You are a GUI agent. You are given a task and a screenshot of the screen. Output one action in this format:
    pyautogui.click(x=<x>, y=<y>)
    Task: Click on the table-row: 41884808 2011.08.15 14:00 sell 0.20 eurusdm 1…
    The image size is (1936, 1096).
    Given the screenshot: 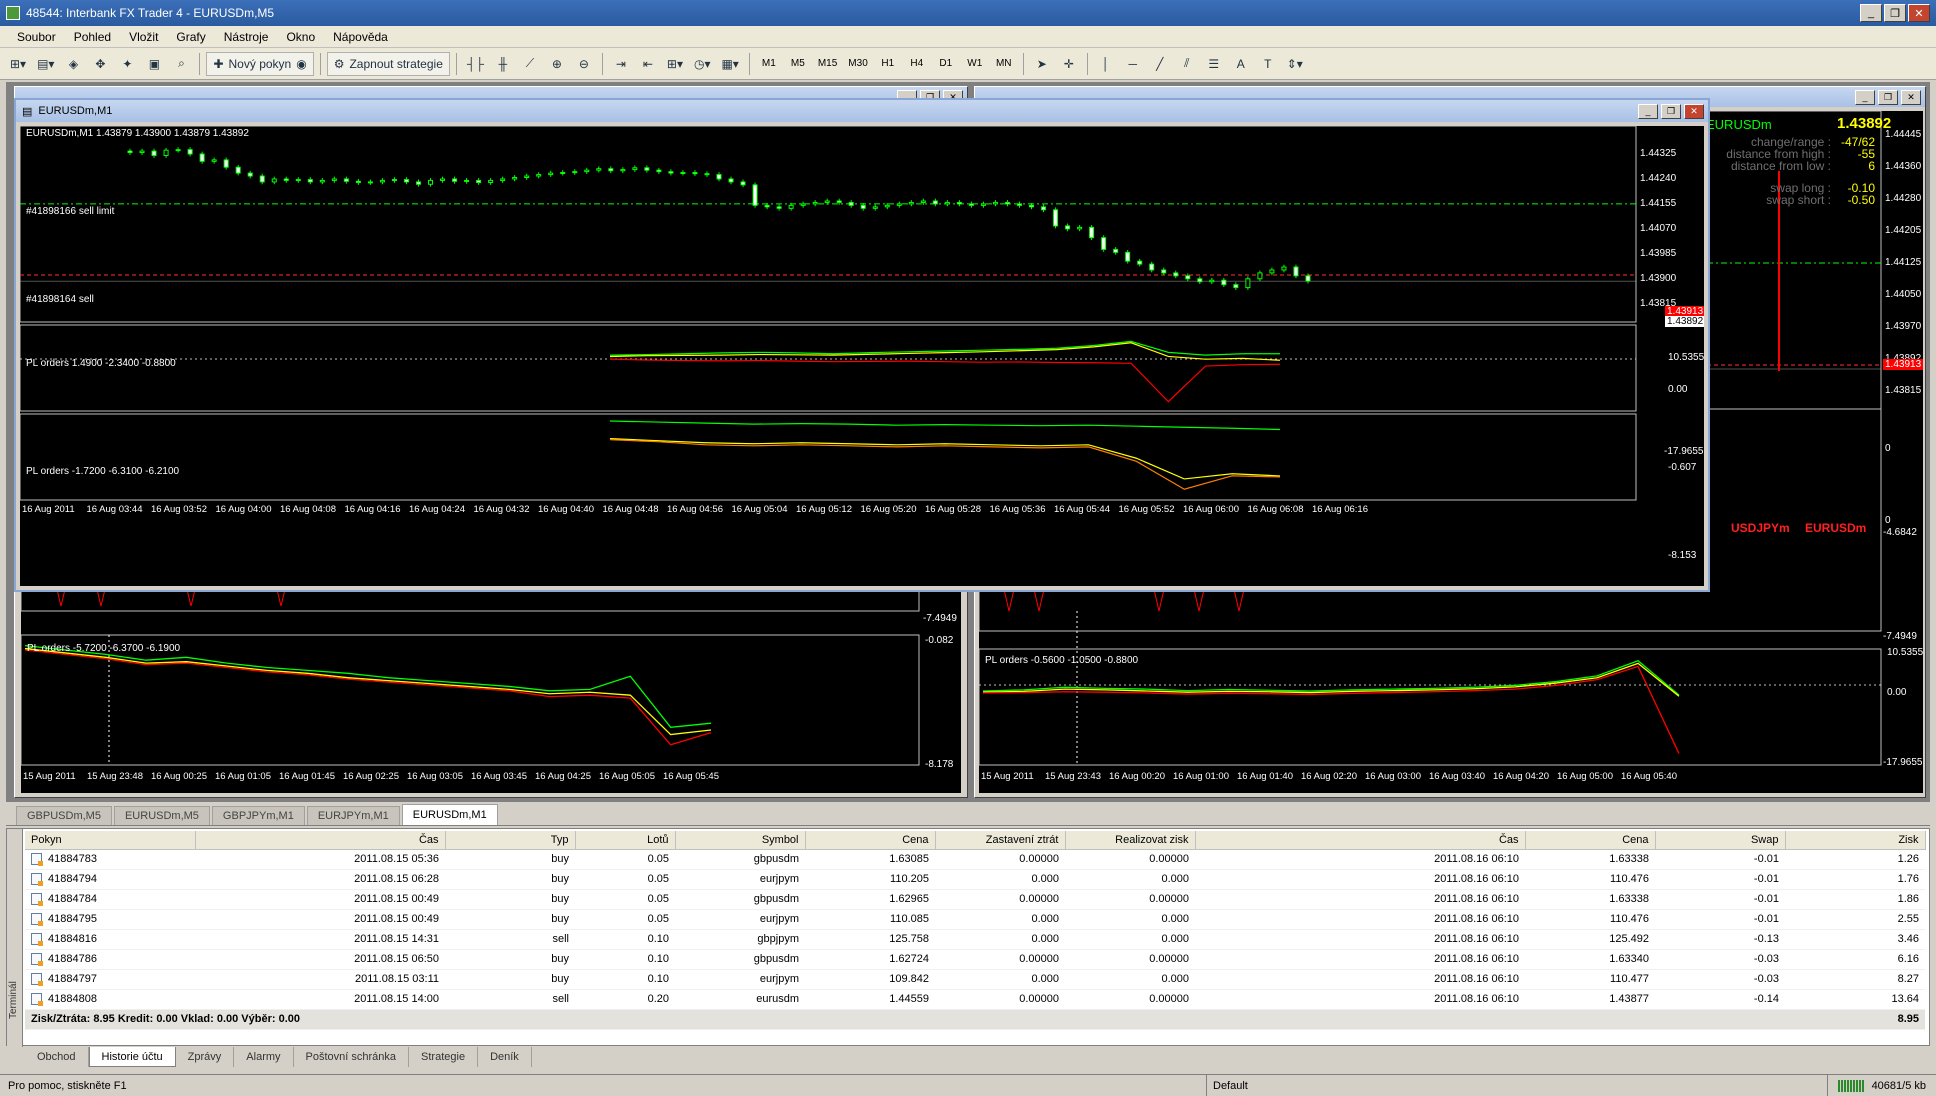 What is the action you would take?
    pyautogui.click(x=975, y=999)
    